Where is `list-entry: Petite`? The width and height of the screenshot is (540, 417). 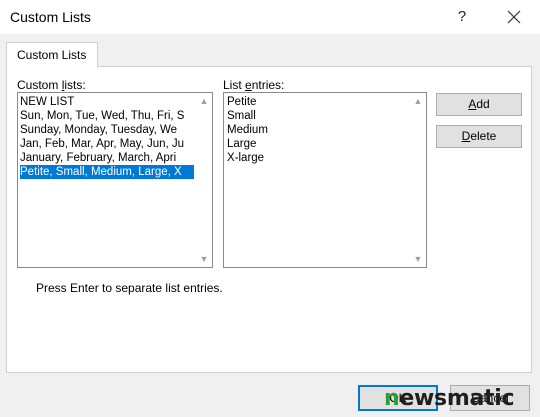 list-entry: Petite is located at coordinates (242, 102).